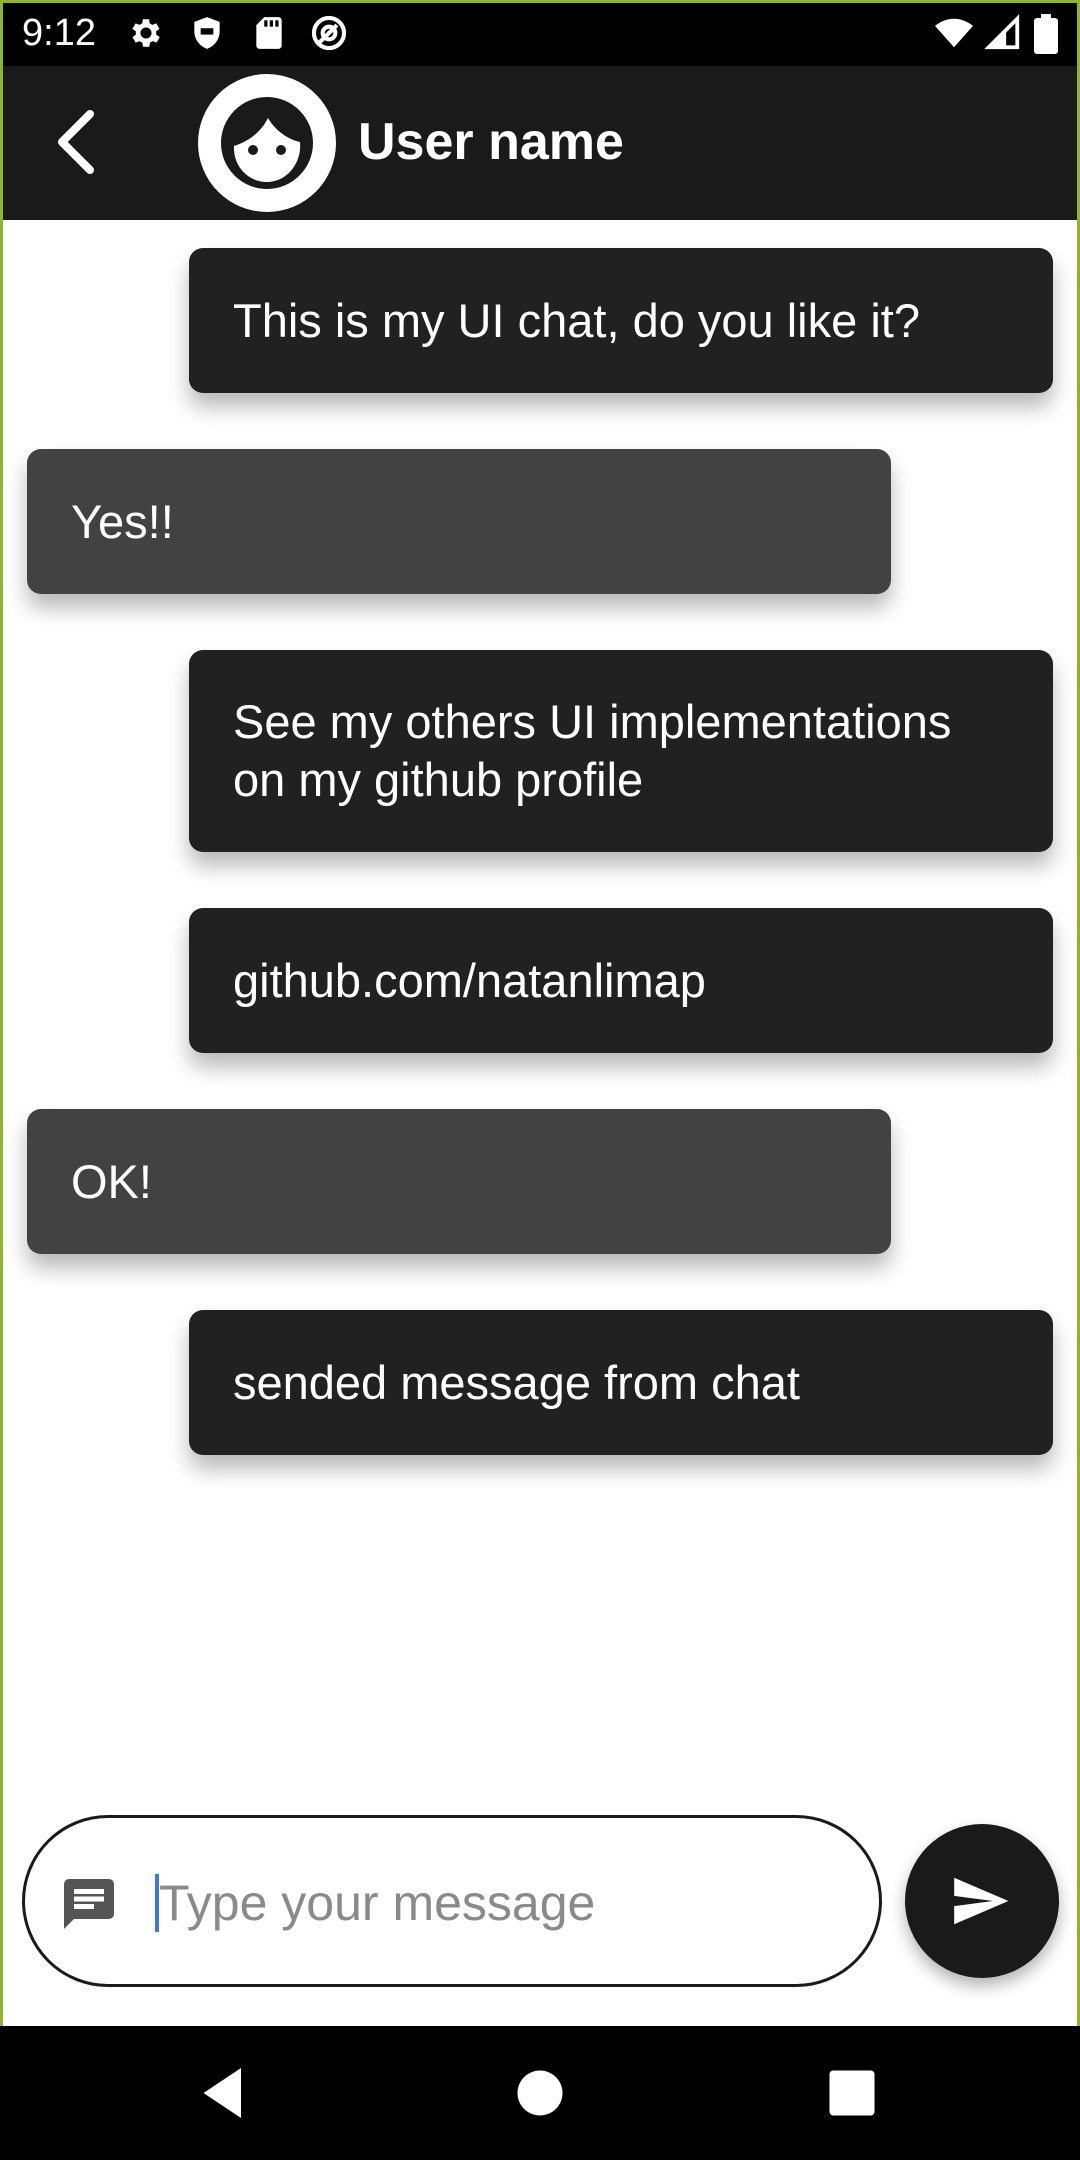  What do you see at coordinates (59, 33) in the screenshot?
I see `status-time: 9:12` at bounding box center [59, 33].